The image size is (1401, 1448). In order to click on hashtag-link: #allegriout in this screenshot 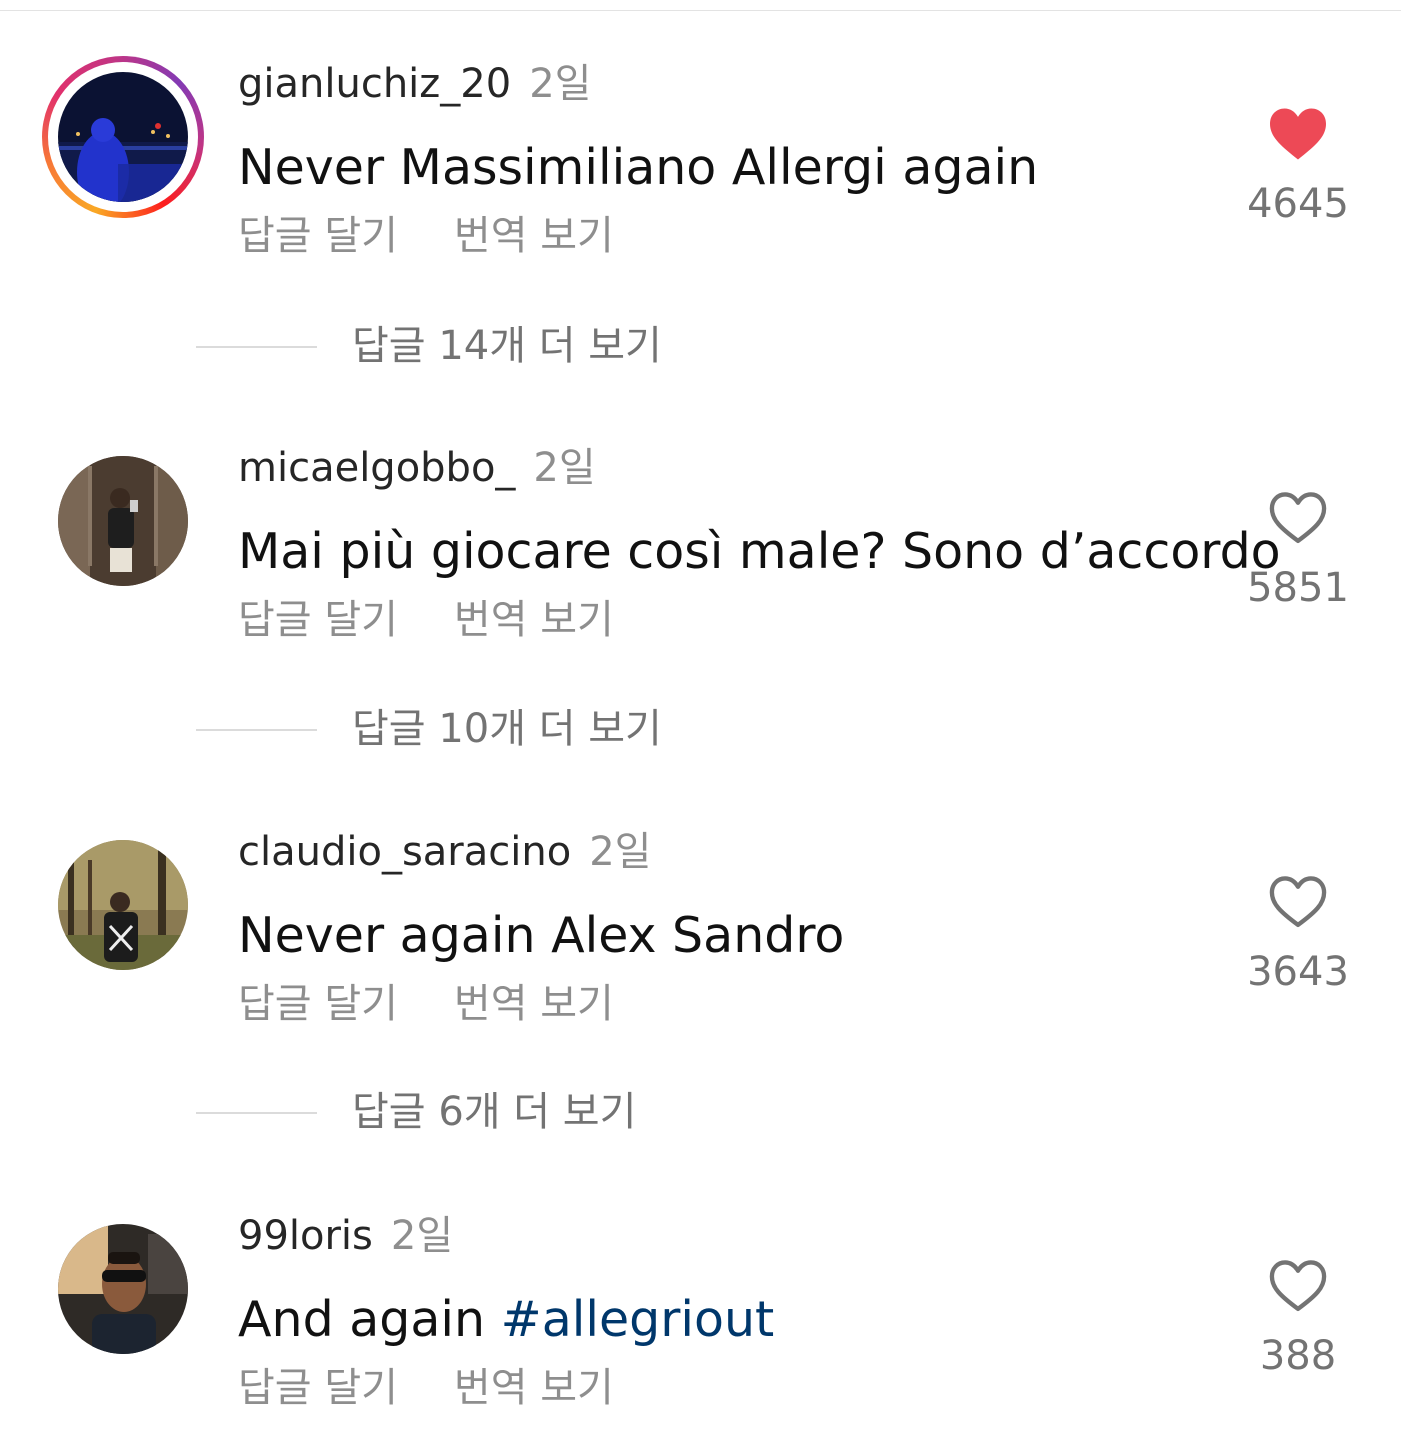, I will do `click(638, 1319)`.